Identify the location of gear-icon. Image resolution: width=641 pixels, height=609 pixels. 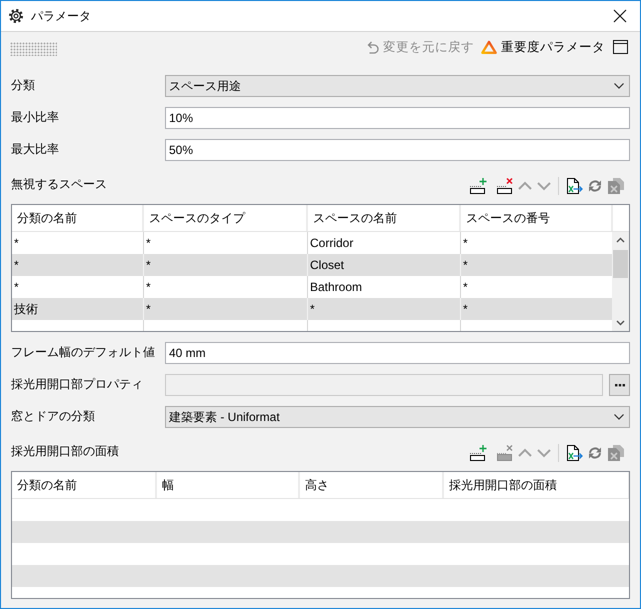
(16, 16).